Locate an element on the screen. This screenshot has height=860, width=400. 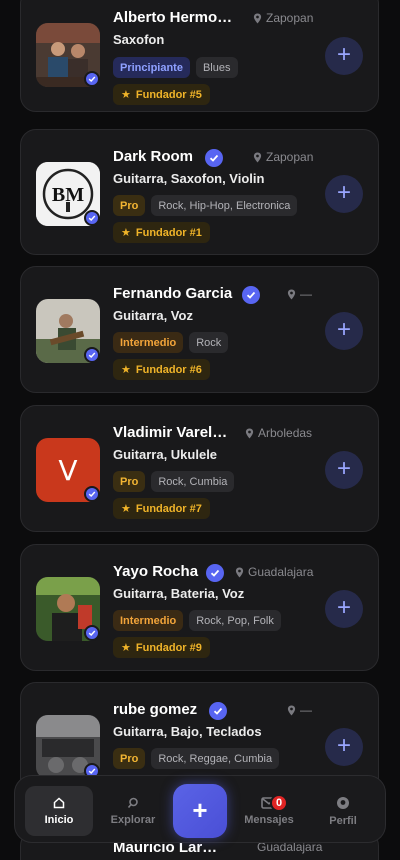
genre-badge: Blues is located at coordinates (216, 67).